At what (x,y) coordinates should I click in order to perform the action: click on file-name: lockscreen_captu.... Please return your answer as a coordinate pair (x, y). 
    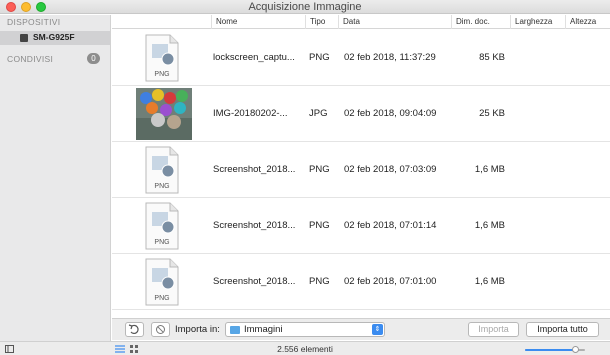
    Looking at the image, I should click on (254, 57).